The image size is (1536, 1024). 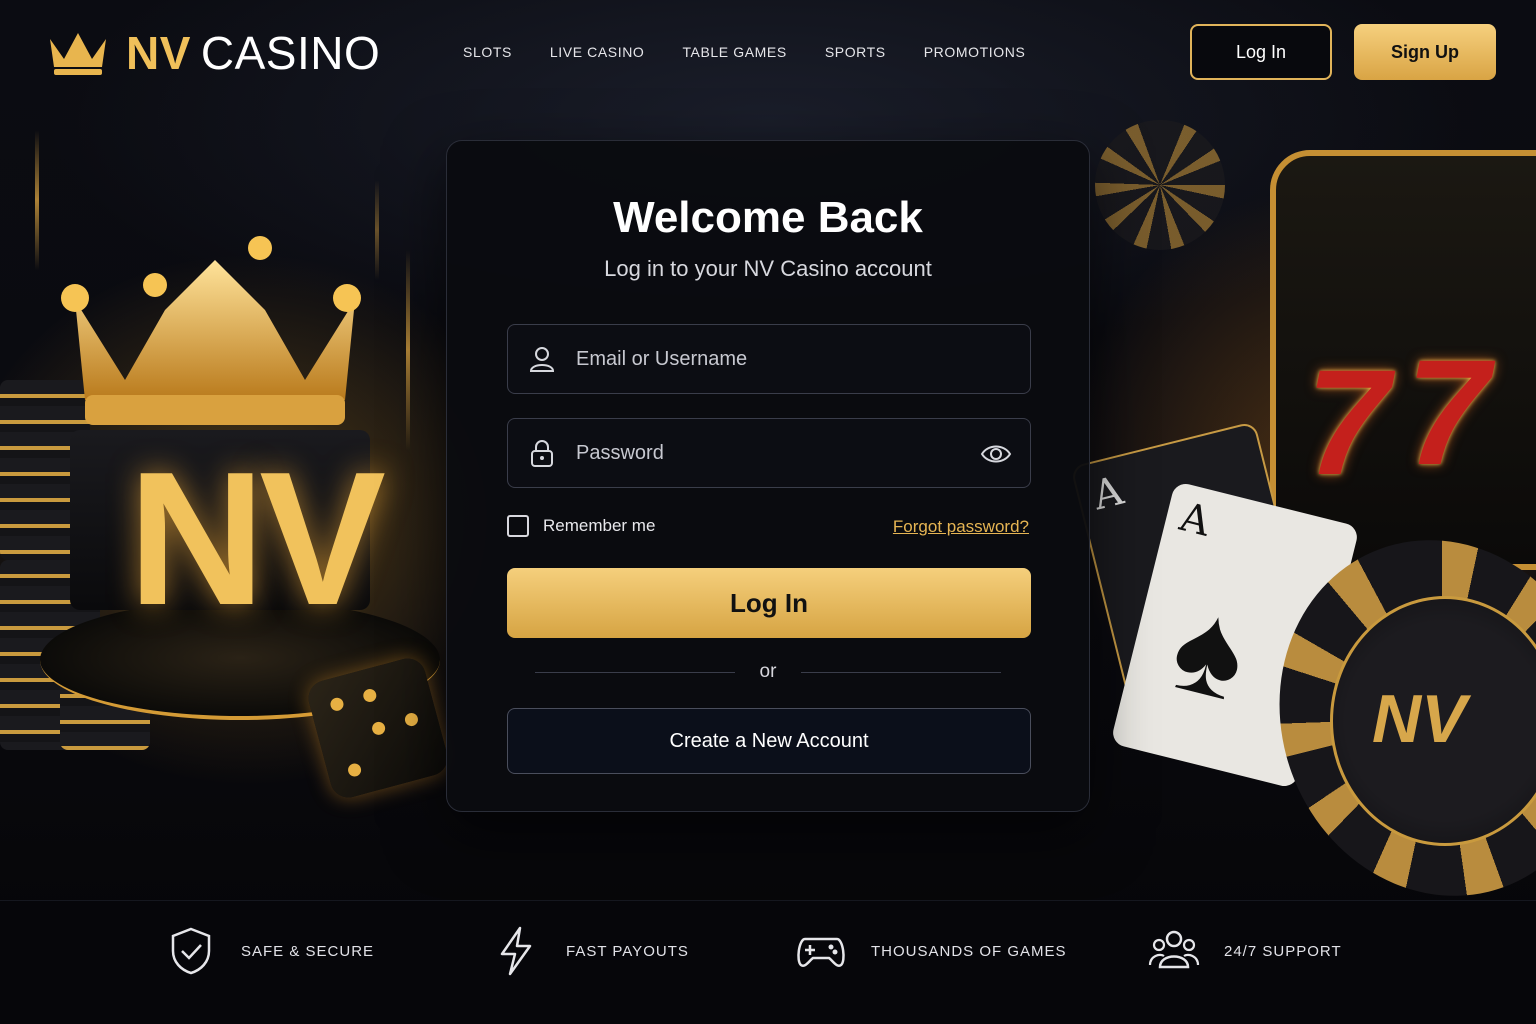 What do you see at coordinates (542, 359) in the screenshot?
I see `user-icon` at bounding box center [542, 359].